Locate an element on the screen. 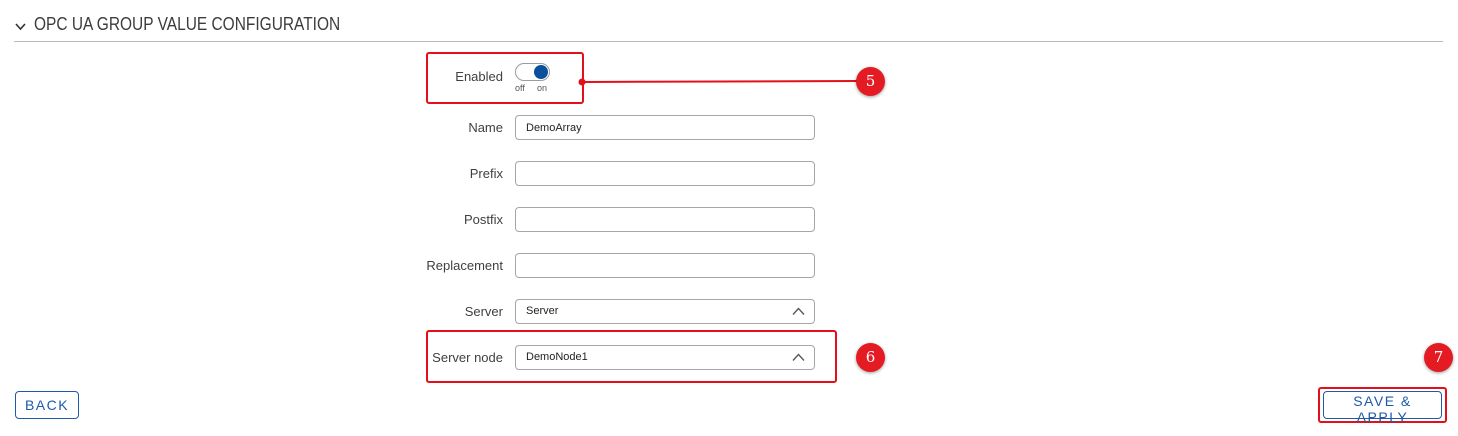  server-select: Server is located at coordinates (665, 311).